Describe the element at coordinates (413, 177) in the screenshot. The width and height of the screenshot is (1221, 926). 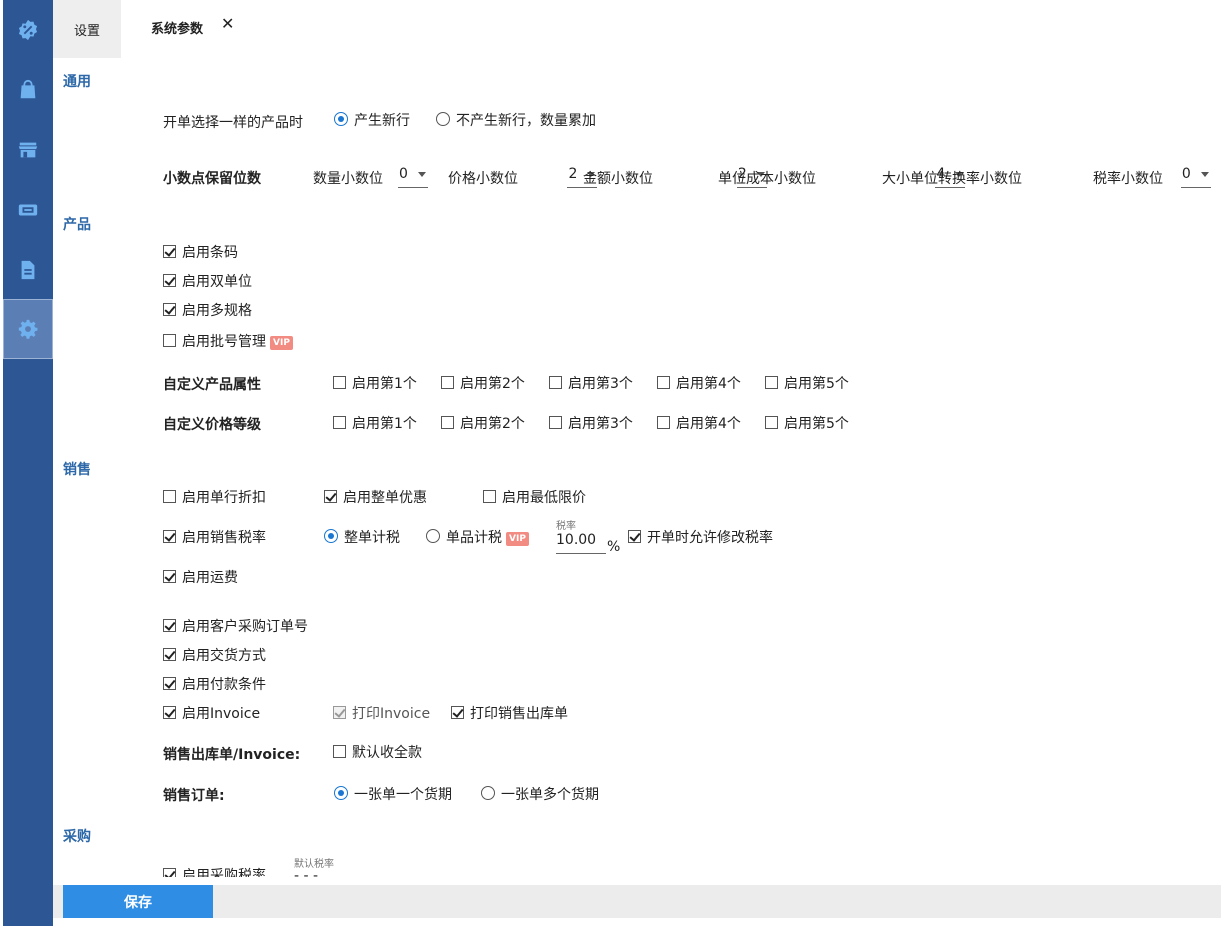
I see `decimal-qty-select: 0` at that location.